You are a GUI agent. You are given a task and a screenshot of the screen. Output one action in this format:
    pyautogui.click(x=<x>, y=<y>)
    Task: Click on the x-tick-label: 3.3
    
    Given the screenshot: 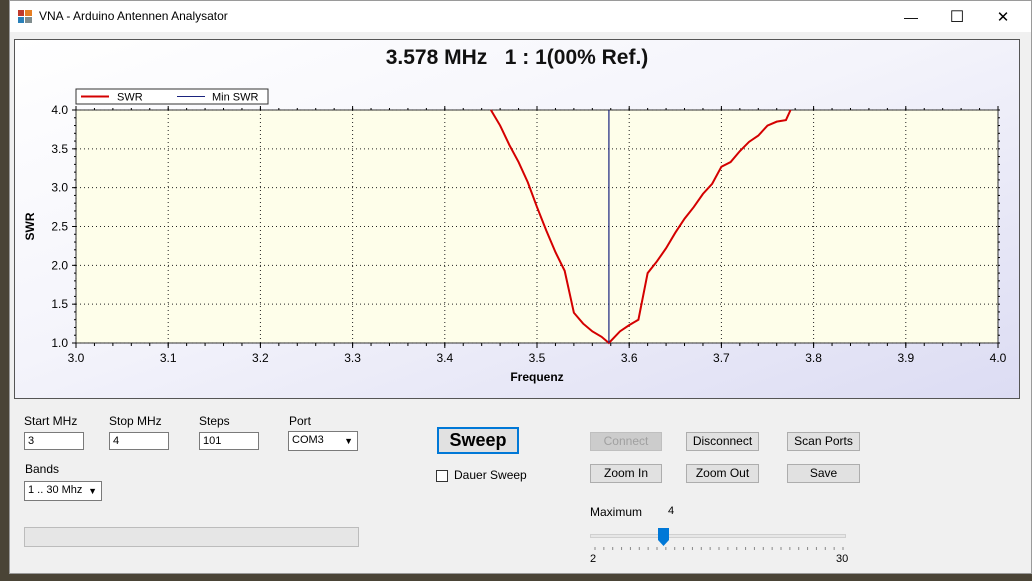 What is the action you would take?
    pyautogui.click(x=352, y=358)
    